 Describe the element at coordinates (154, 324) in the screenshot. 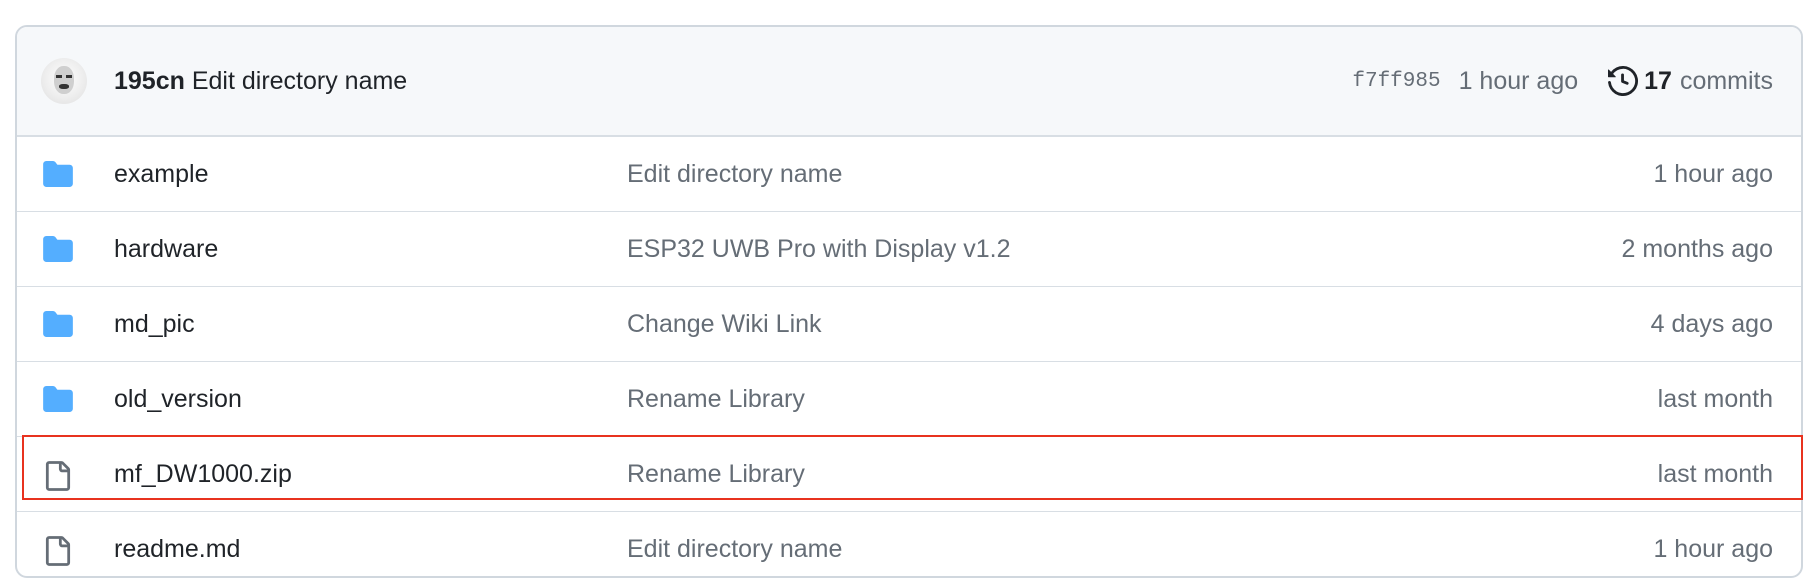

I see `file-name-link: md_pic` at that location.